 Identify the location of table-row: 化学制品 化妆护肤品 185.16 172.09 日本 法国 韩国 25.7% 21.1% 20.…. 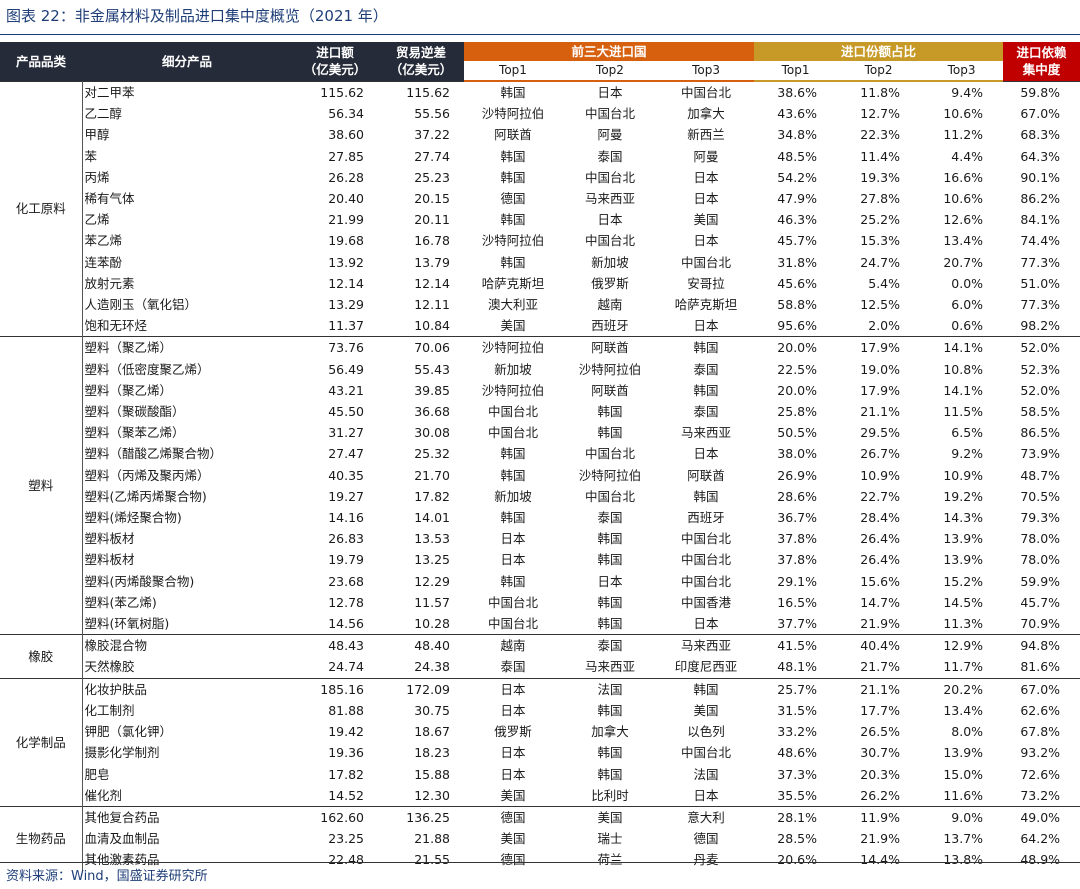
(540, 742).